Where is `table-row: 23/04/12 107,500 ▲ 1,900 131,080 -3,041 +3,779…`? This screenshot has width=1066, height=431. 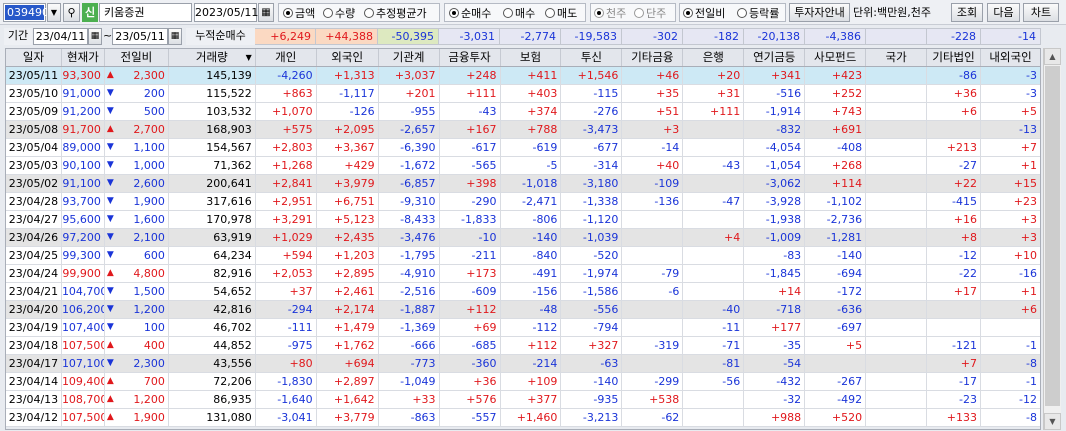 table-row: 23/04/12 107,500 ▲ 1,900 131,080 -3,041 +3,779… is located at coordinates (523, 418).